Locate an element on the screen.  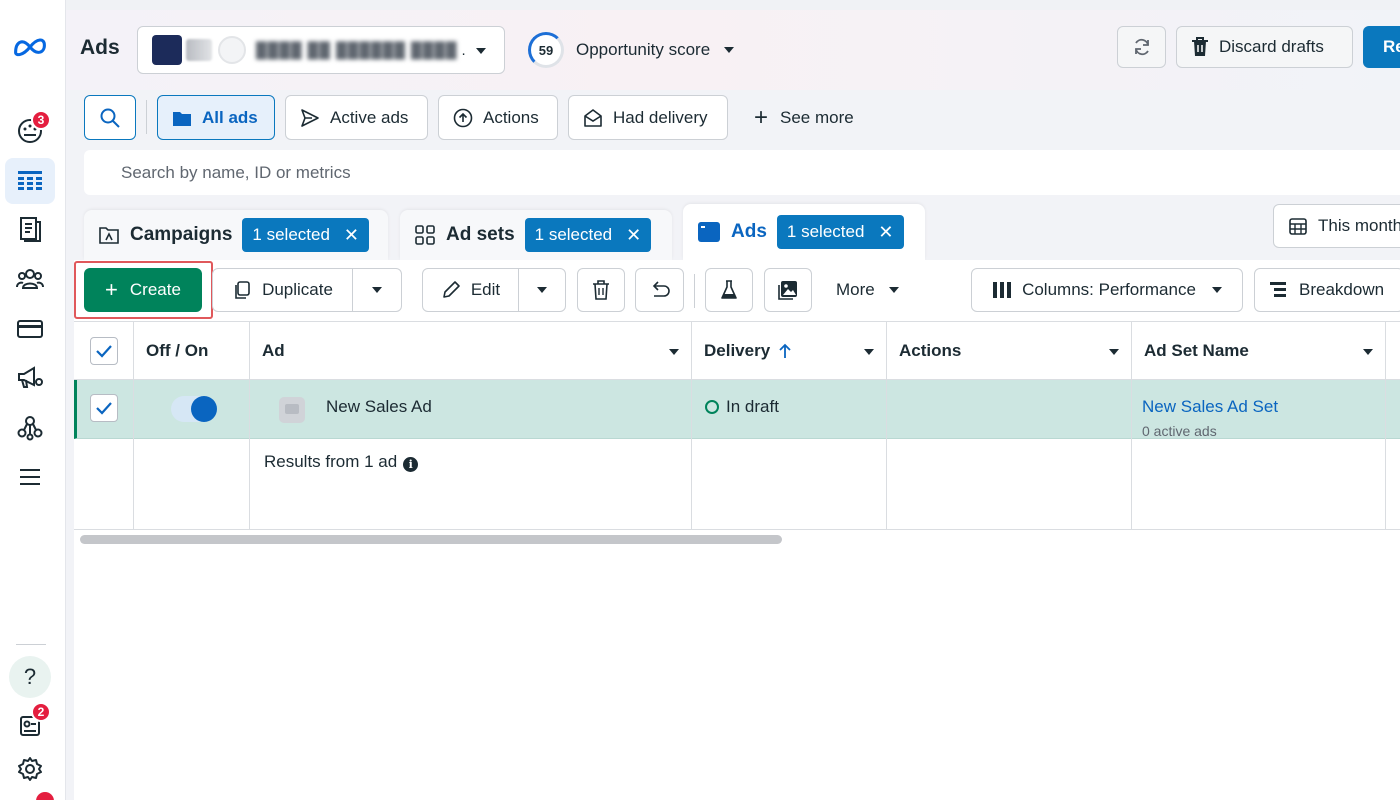
ad-on-off-toggle is located at coordinates (194, 409).